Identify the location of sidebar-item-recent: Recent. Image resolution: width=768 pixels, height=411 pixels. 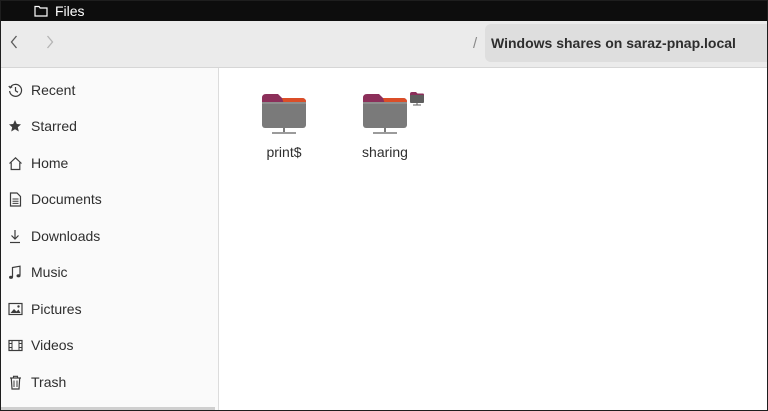
(109, 90).